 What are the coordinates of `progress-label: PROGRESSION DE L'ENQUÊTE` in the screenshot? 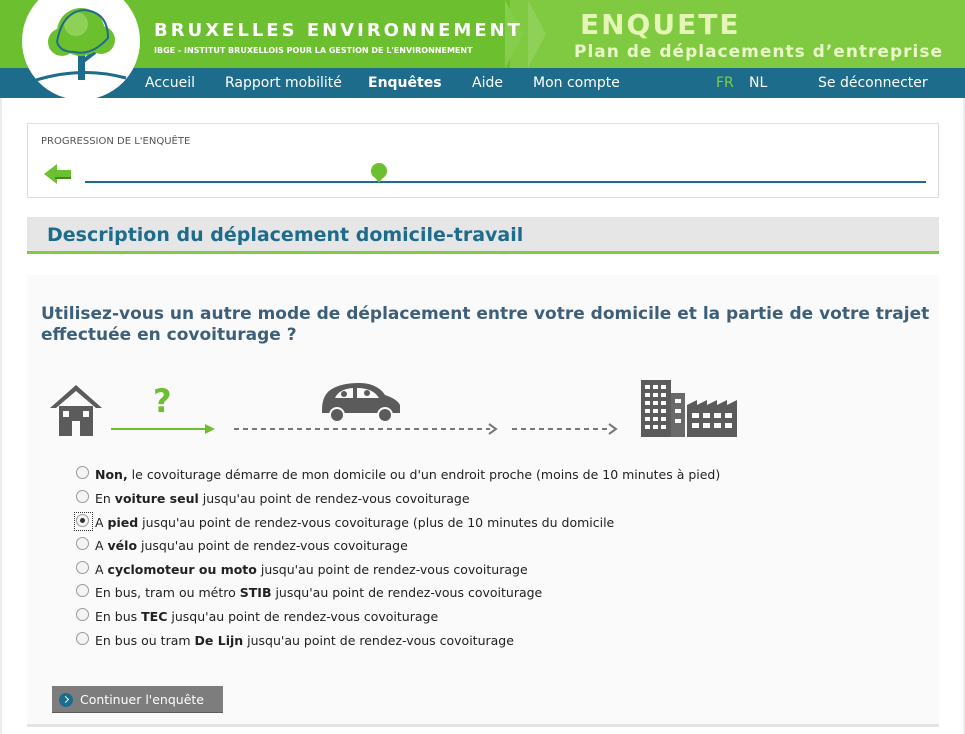 It's located at (116, 141).